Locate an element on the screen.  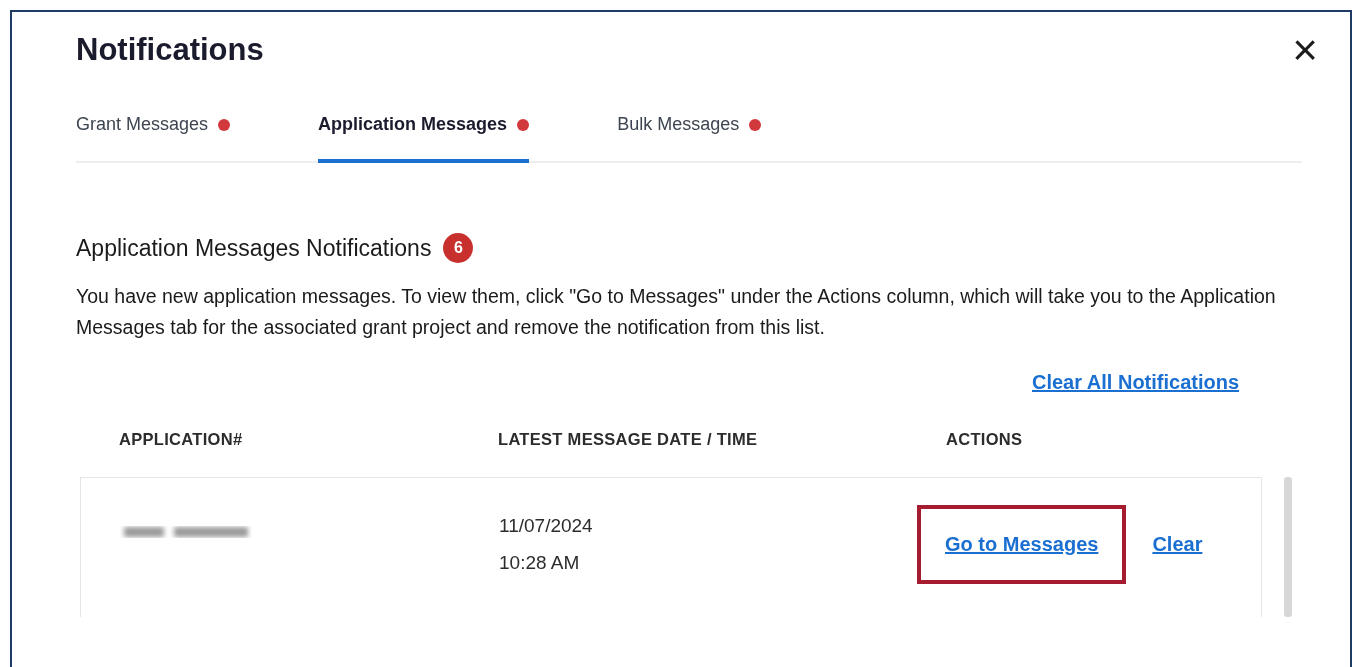
column-header: LATEST MESSAGE DATE / TIME is located at coordinates (628, 439).